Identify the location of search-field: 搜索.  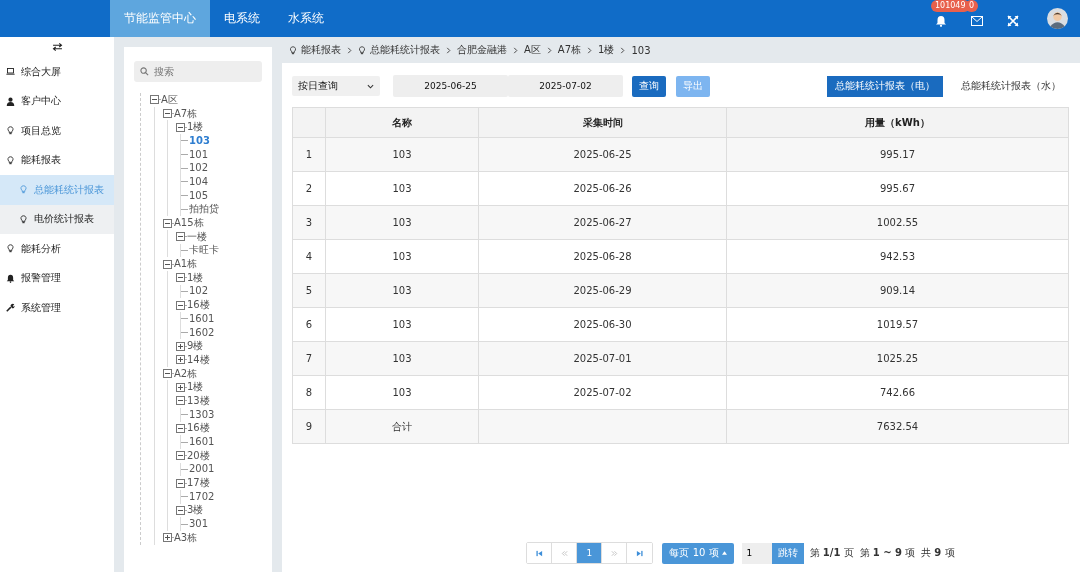
(198, 71).